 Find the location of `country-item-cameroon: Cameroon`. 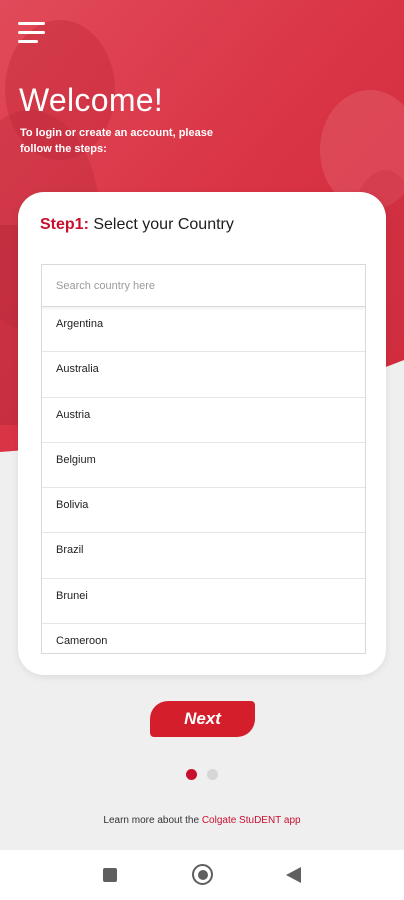

country-item-cameroon: Cameroon is located at coordinates (203, 638).